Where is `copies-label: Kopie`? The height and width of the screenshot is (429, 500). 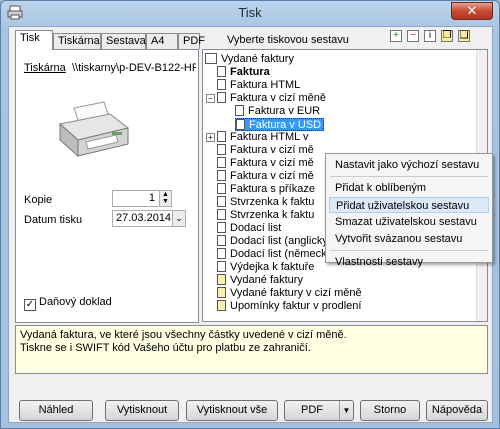 copies-label: Kopie is located at coordinates (38, 200).